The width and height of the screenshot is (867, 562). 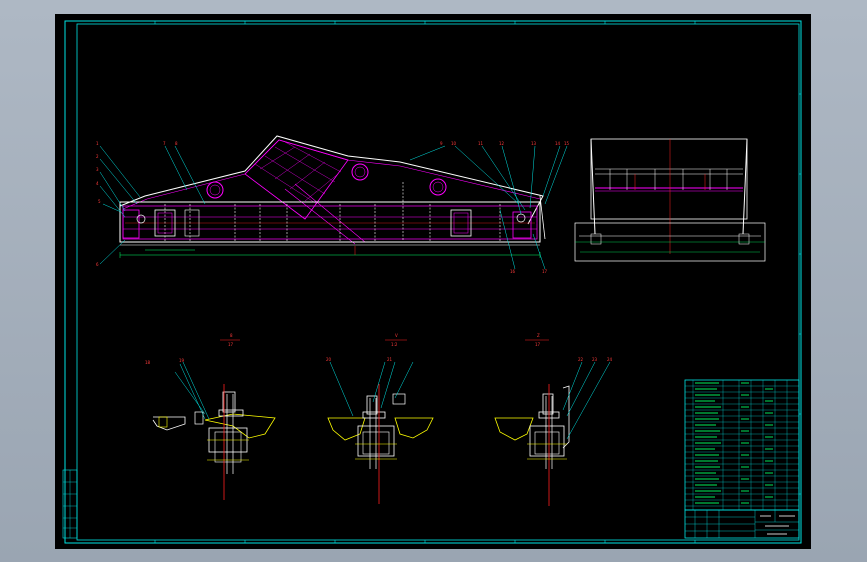 What do you see at coordinates (513, 271) in the screenshot?
I see `callout-16: 16` at bounding box center [513, 271].